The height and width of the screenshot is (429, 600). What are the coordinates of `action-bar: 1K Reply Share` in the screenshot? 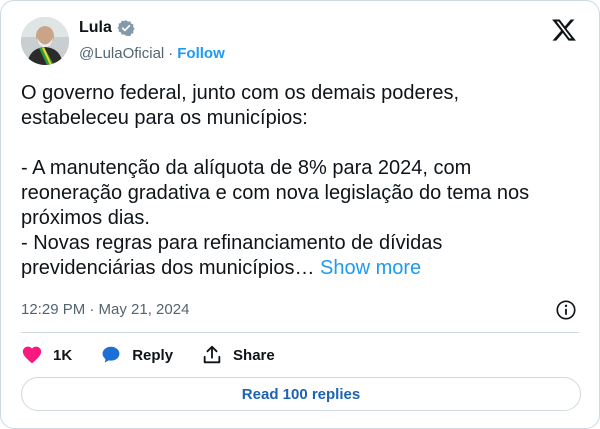 It's located at (162, 355).